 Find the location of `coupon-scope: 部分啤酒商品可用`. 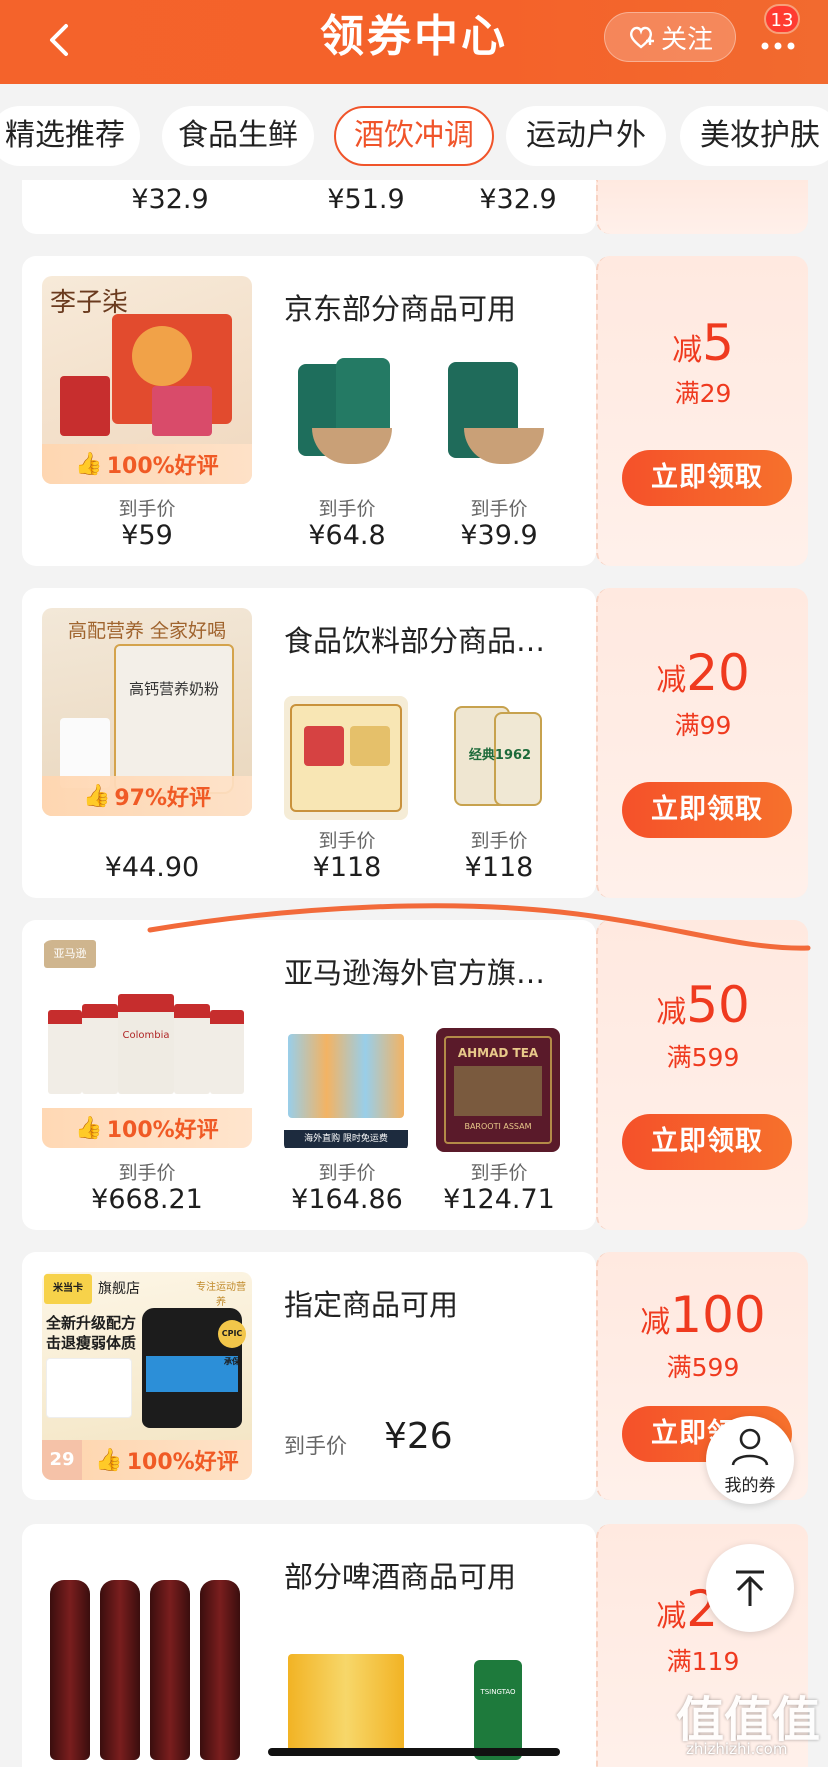

coupon-scope: 部分啤酒商品可用 is located at coordinates (400, 1577).